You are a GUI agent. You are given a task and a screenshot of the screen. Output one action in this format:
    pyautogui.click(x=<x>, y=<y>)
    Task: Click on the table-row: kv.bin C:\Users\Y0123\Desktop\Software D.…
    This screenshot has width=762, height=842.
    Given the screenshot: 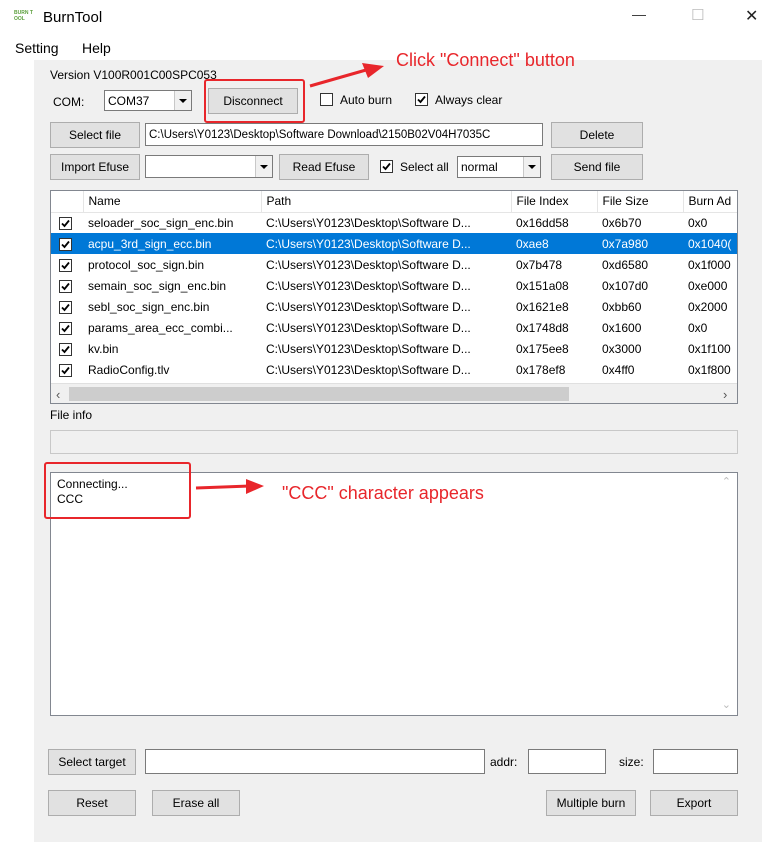 What is the action you would take?
    pyautogui.click(x=394, y=348)
    